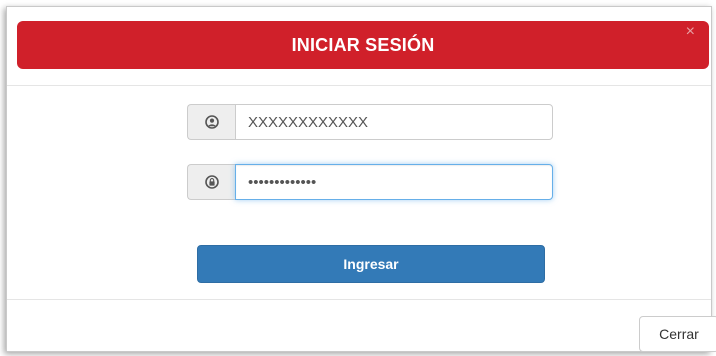 The height and width of the screenshot is (356, 716). What do you see at coordinates (211, 182) in the screenshot?
I see `lock-icon` at bounding box center [211, 182].